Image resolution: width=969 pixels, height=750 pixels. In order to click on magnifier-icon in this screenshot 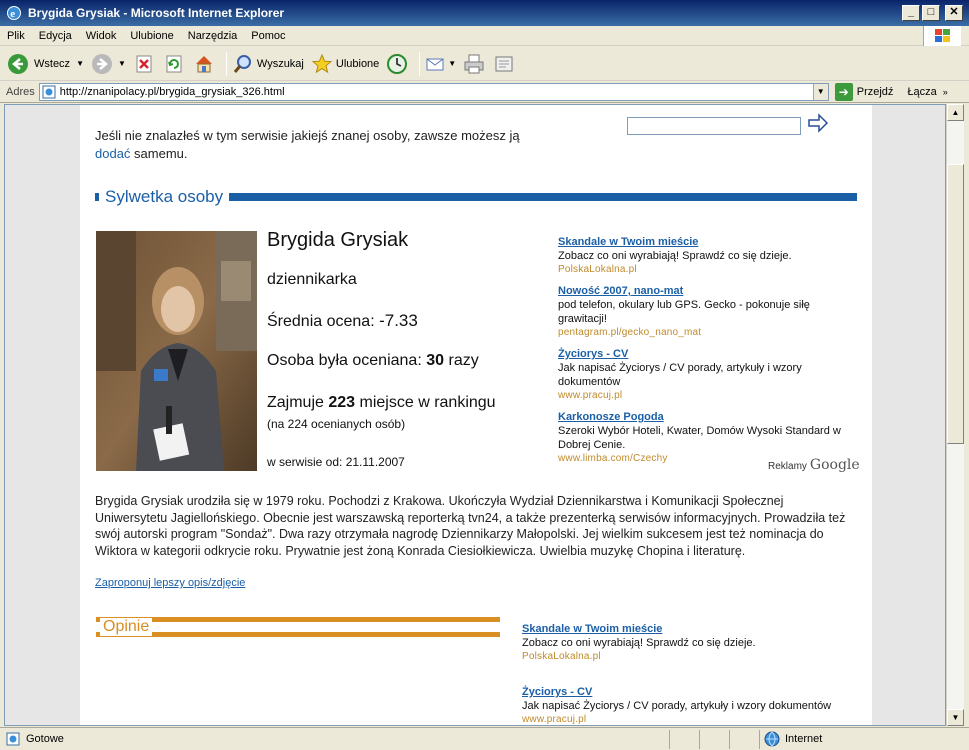, I will do `click(243, 64)`.